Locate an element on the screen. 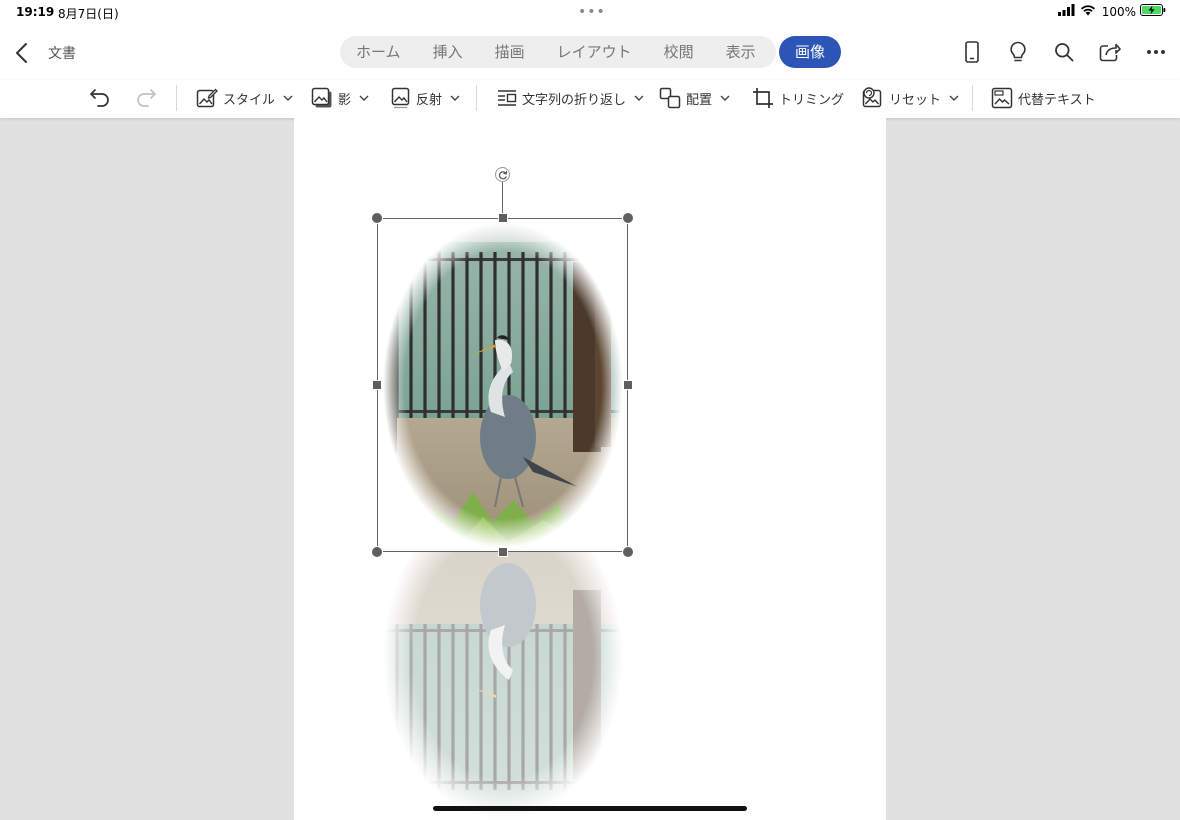  reset-button: リセット is located at coordinates (910, 98).